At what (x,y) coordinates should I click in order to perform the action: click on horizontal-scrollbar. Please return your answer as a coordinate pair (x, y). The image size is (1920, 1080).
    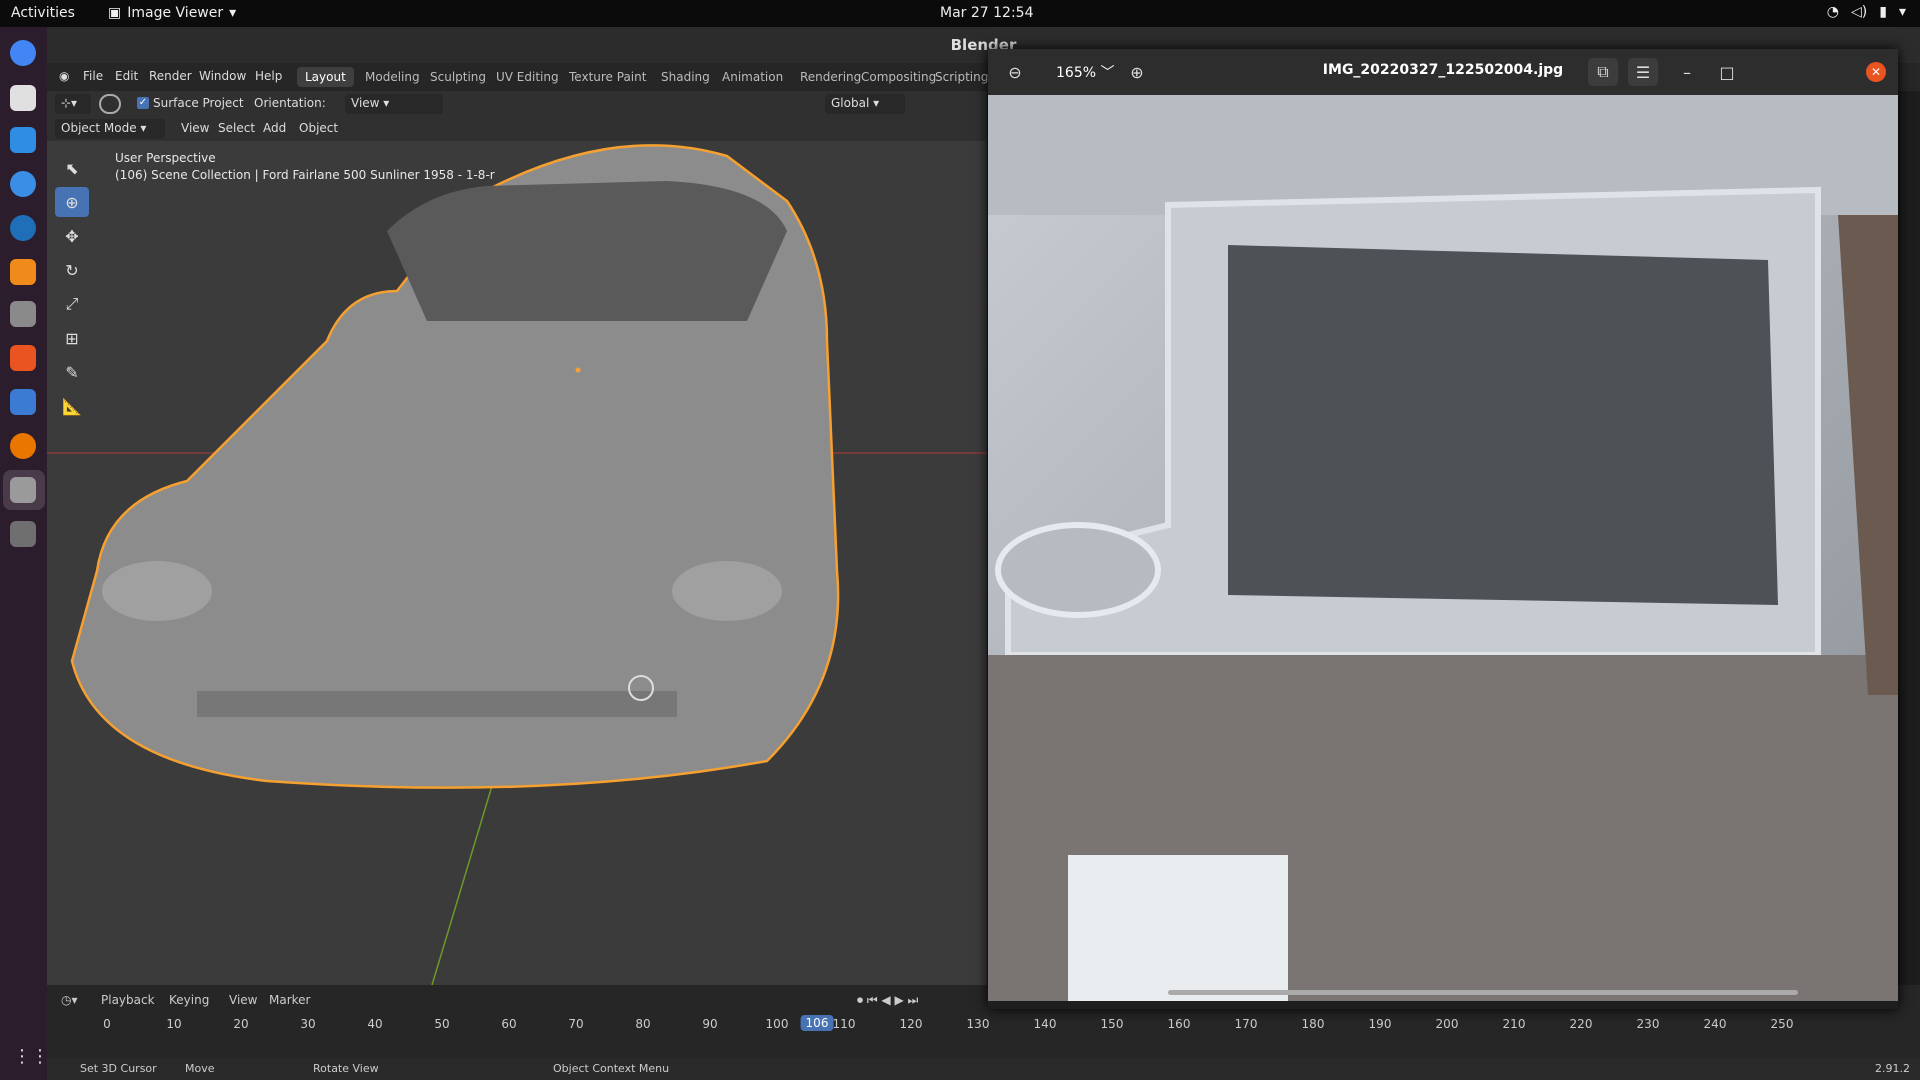
    Looking at the image, I should click on (1483, 992).